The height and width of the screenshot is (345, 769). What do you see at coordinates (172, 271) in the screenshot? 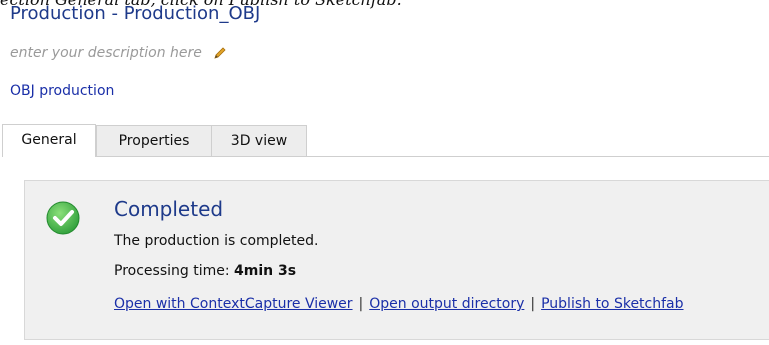
I see `processing-time-label: Processing time:` at bounding box center [172, 271].